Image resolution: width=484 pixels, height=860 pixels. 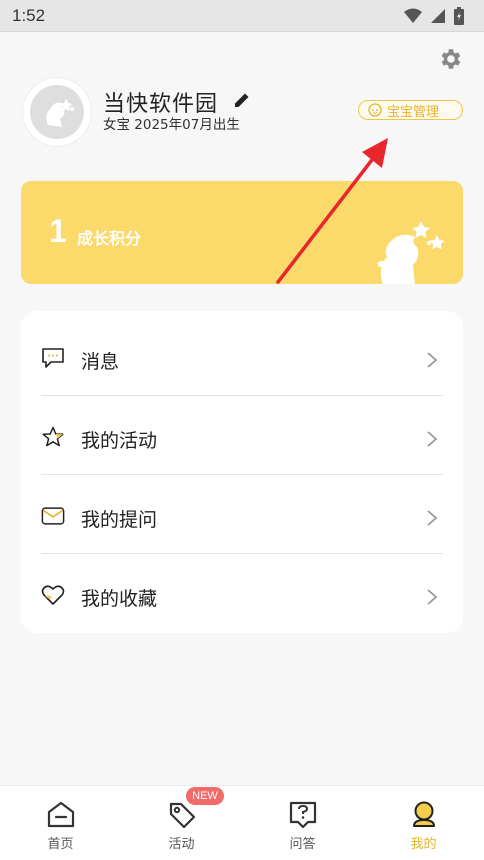 What do you see at coordinates (100, 362) in the screenshot?
I see `menu-item-label: 消息` at bounding box center [100, 362].